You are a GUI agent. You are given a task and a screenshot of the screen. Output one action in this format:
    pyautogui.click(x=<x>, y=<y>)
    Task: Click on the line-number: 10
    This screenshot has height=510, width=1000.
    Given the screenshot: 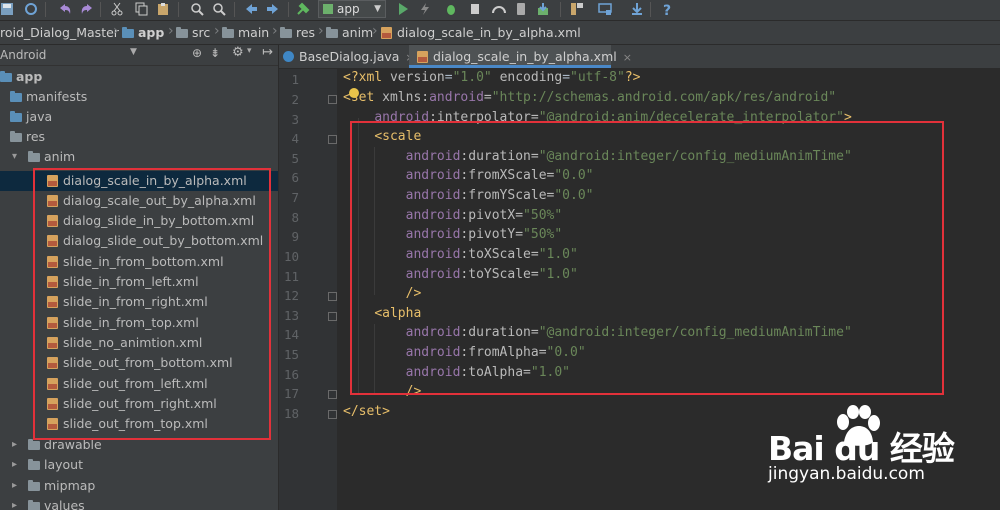 What is the action you would take?
    pyautogui.click(x=291, y=256)
    